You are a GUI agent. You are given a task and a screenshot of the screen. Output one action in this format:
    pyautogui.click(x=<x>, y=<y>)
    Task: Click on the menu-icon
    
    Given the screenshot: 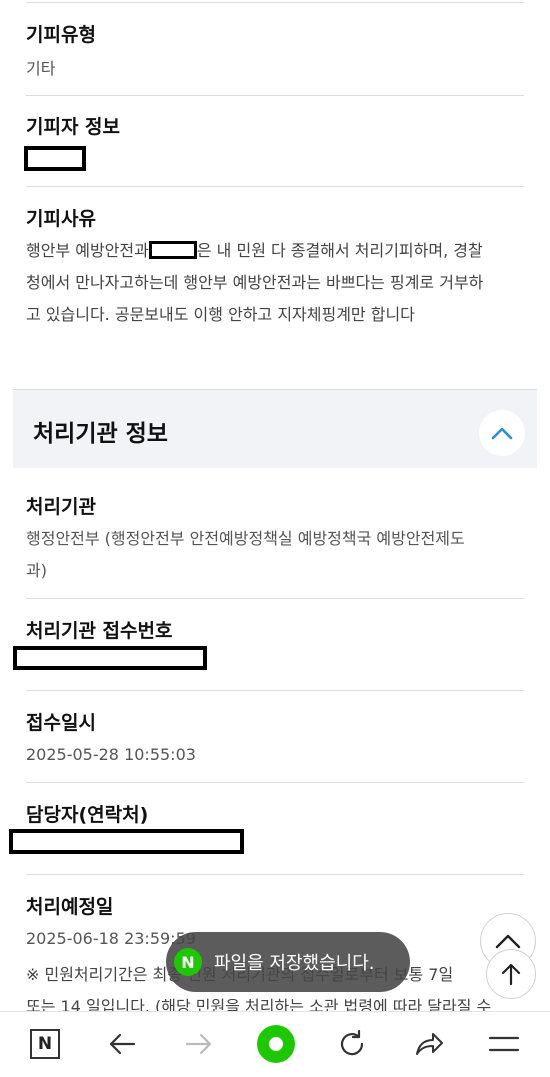 What is the action you would take?
    pyautogui.click(x=504, y=1044)
    